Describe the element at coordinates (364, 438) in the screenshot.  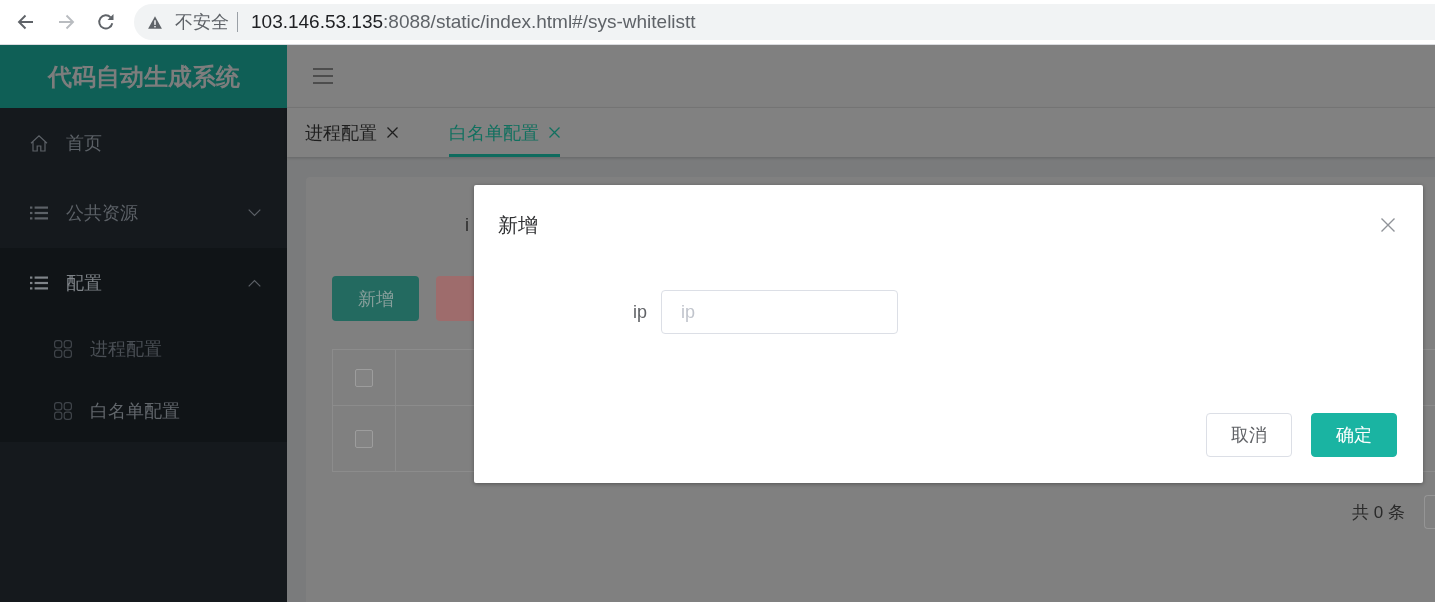
I see `row-checkbox` at that location.